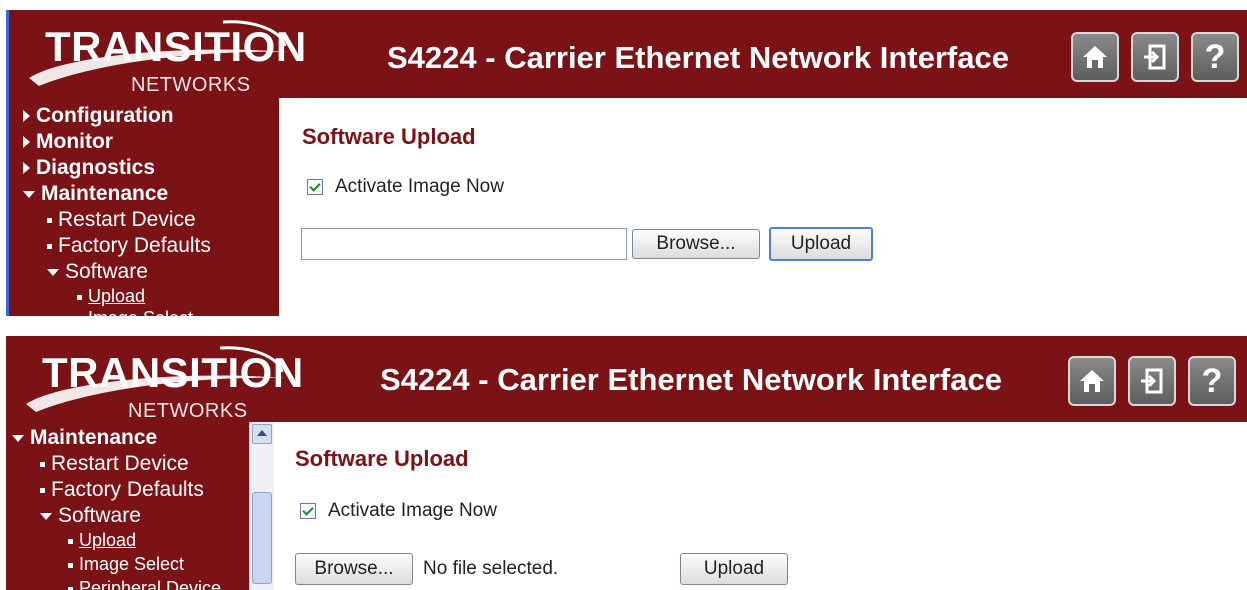  I want to click on sidebar-item-configuration: Configuration, so click(98, 116).